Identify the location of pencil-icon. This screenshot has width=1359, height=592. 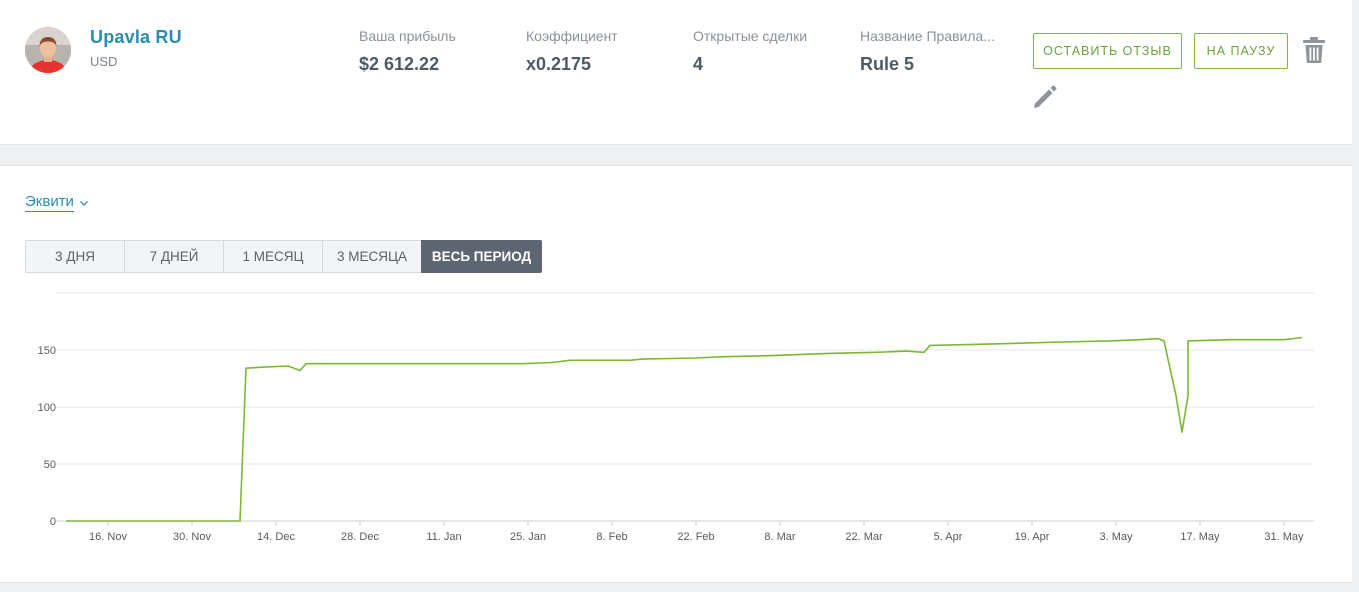
(1045, 97).